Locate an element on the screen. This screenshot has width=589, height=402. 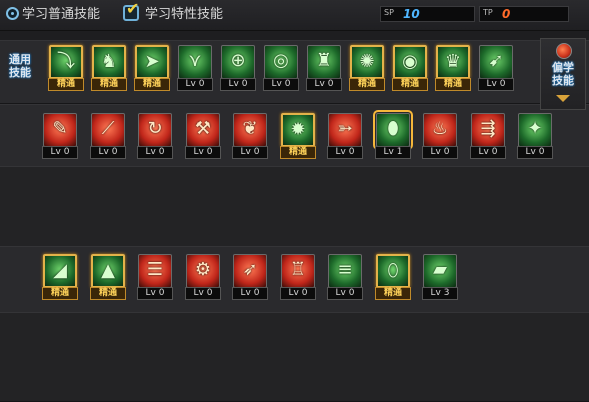
skill-slot: ◉ 精通 is located at coordinates (410, 68).